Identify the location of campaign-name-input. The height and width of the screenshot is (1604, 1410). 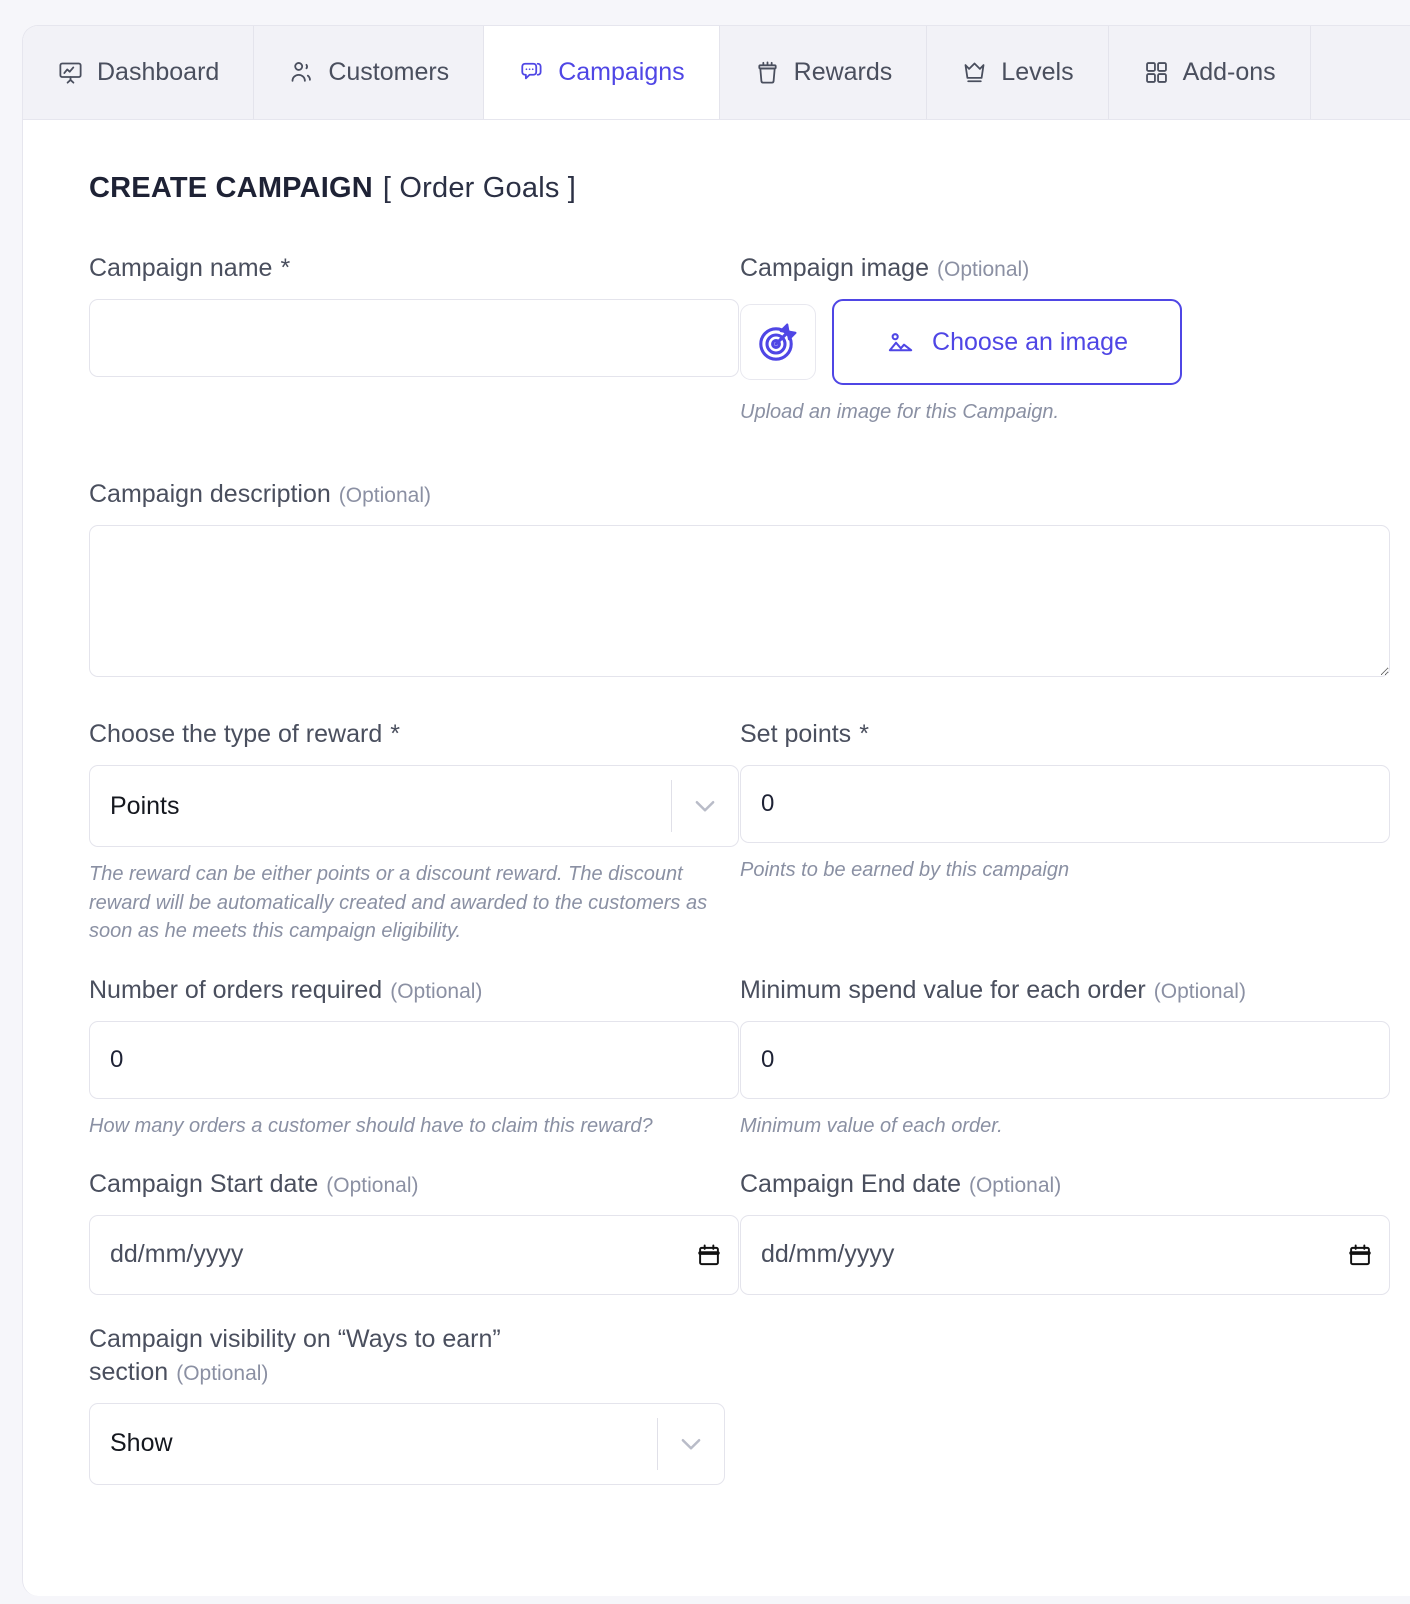
(414, 338).